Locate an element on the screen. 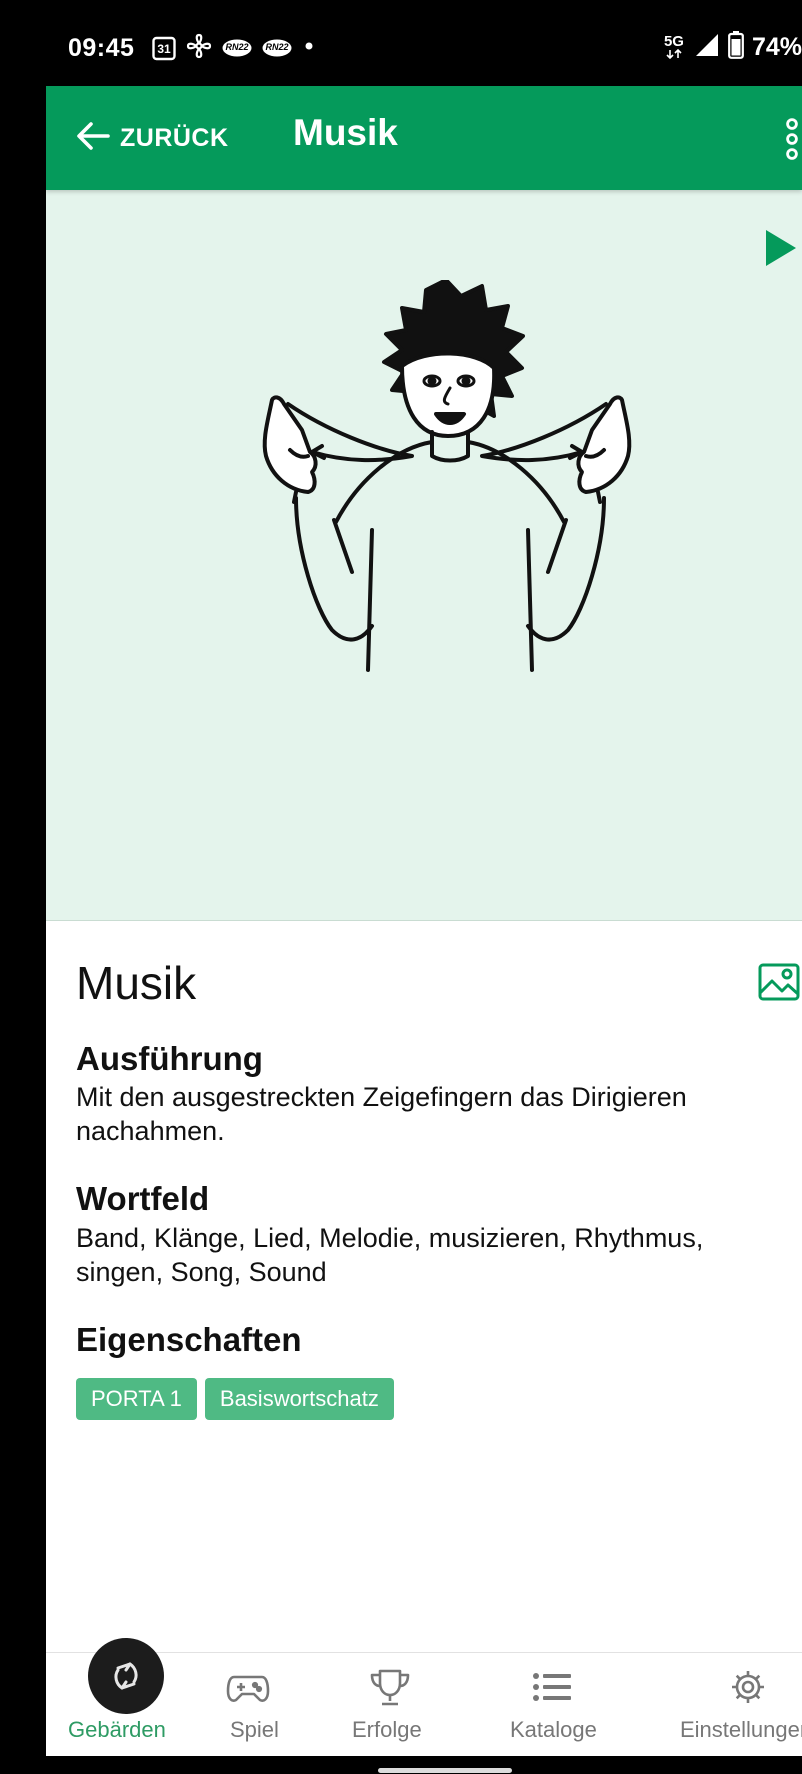  gamepad-icon is located at coordinates (248, 1688).